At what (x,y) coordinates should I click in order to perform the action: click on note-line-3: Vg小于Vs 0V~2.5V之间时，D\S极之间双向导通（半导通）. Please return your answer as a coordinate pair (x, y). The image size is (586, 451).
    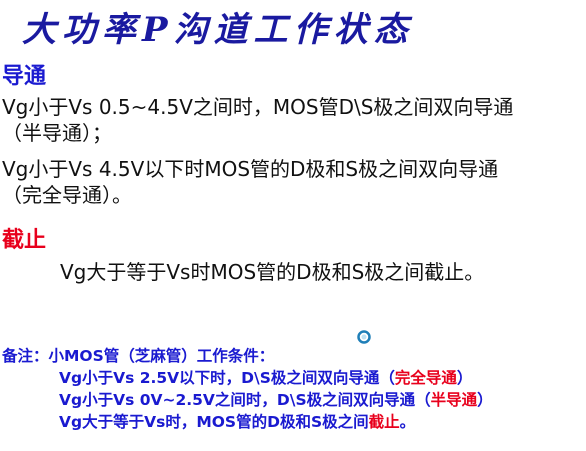
    Looking at the image, I should click on (247, 400).